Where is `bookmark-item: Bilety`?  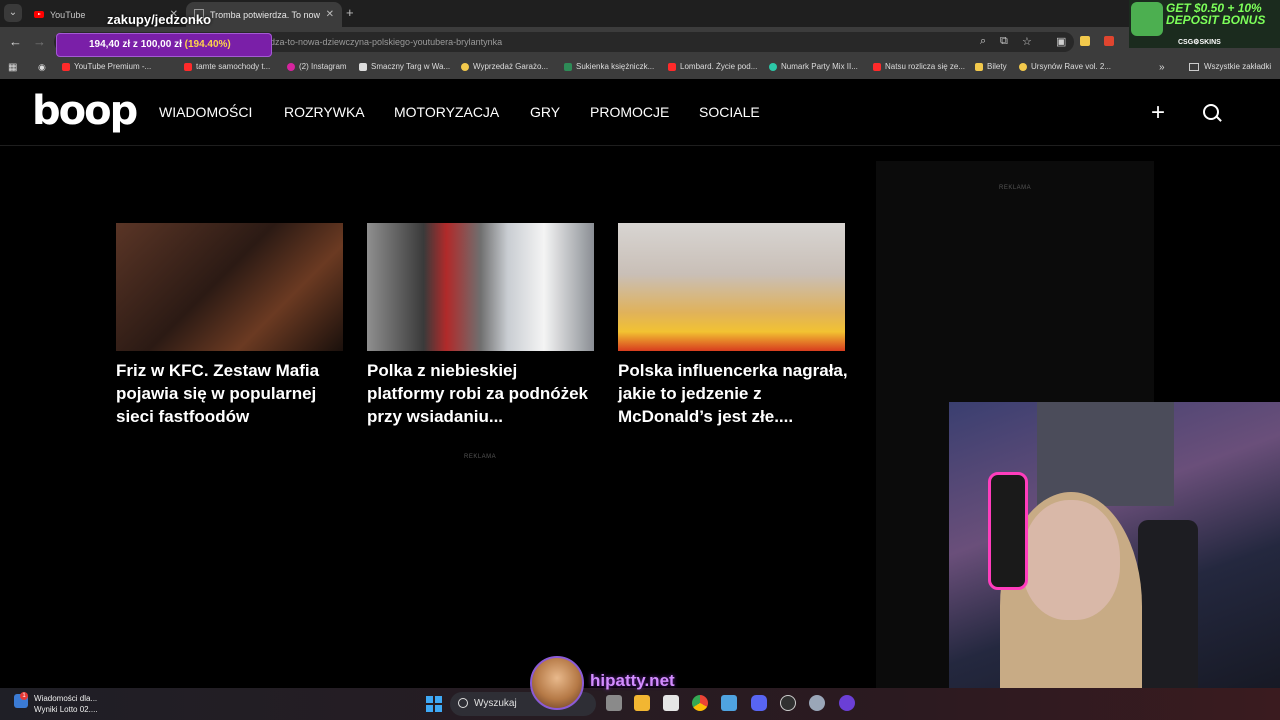 bookmark-item: Bilety is located at coordinates (991, 66).